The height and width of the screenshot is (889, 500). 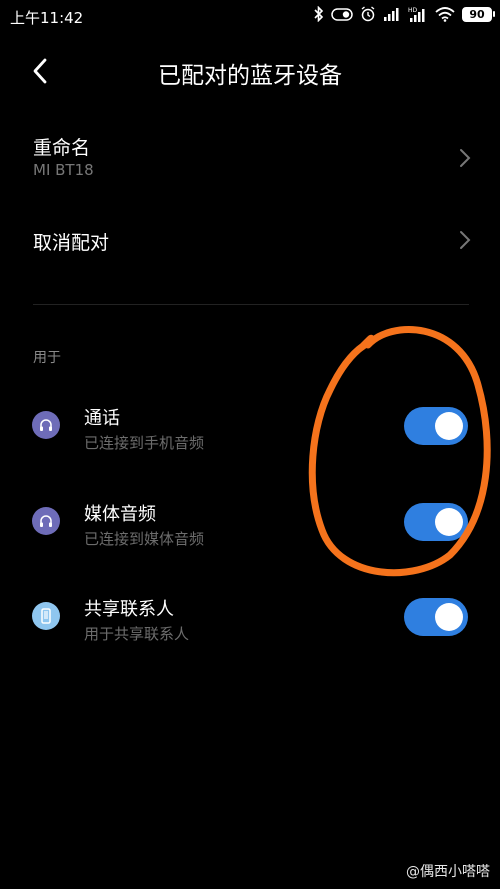 What do you see at coordinates (413, 10) in the screenshot?
I see `svg-text: HD` at bounding box center [413, 10].